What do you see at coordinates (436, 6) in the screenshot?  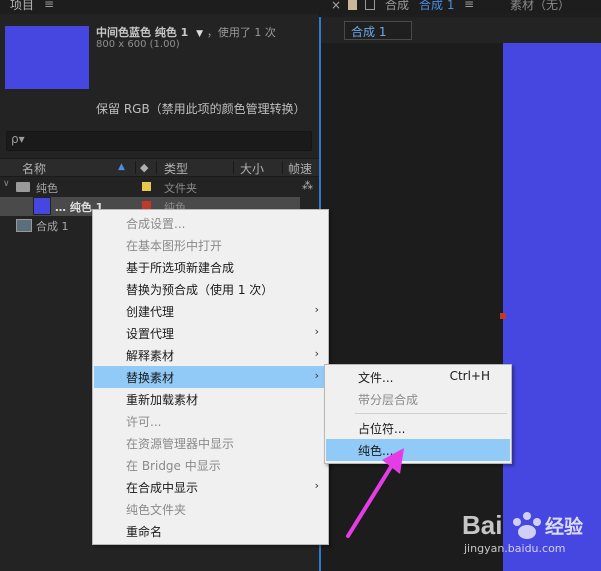 I see `tab-composition-link: 合成 1` at bounding box center [436, 6].